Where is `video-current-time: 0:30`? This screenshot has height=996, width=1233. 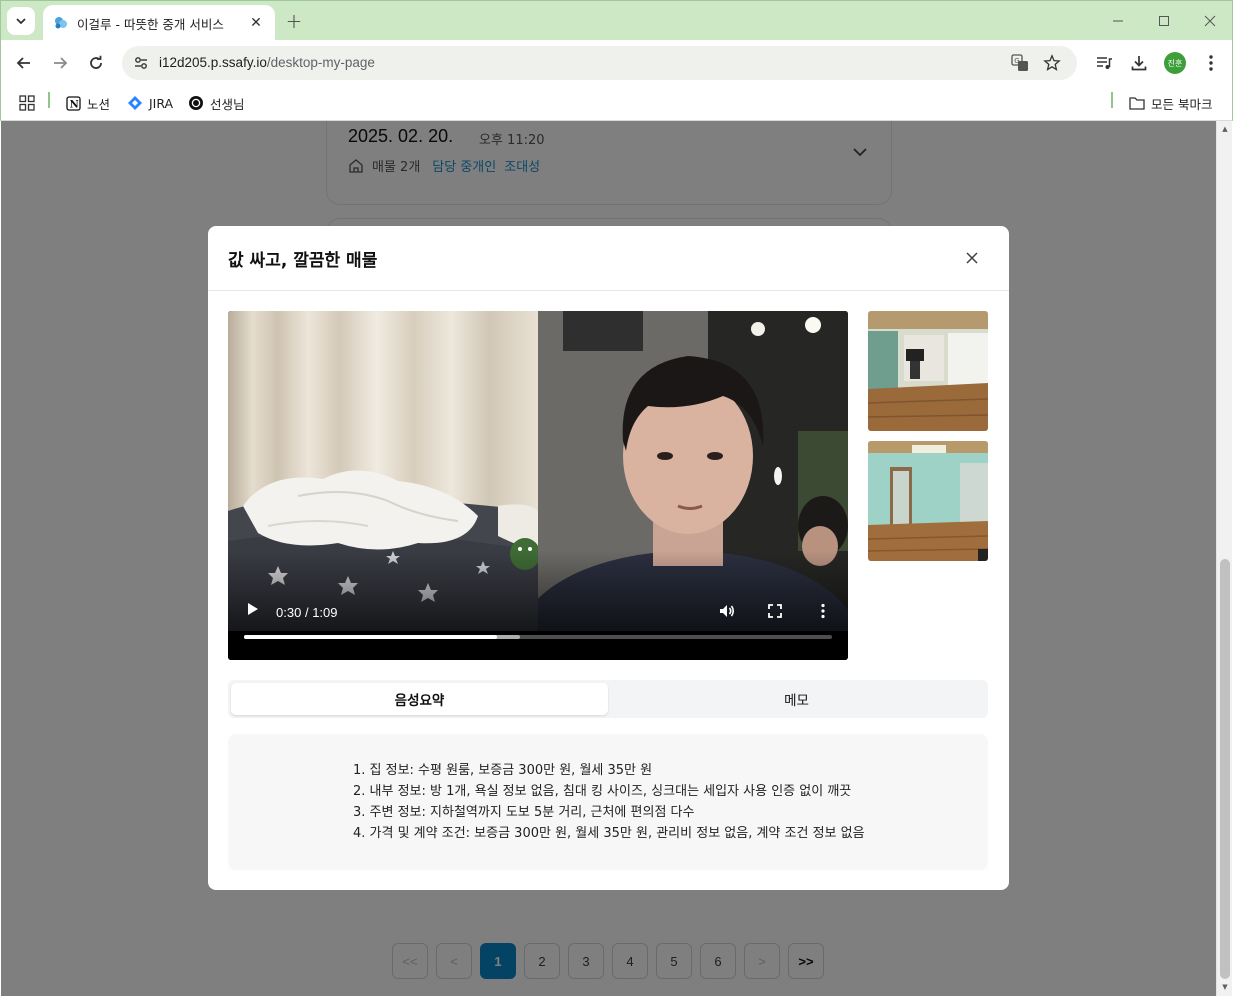
video-current-time: 0:30 is located at coordinates (289, 612).